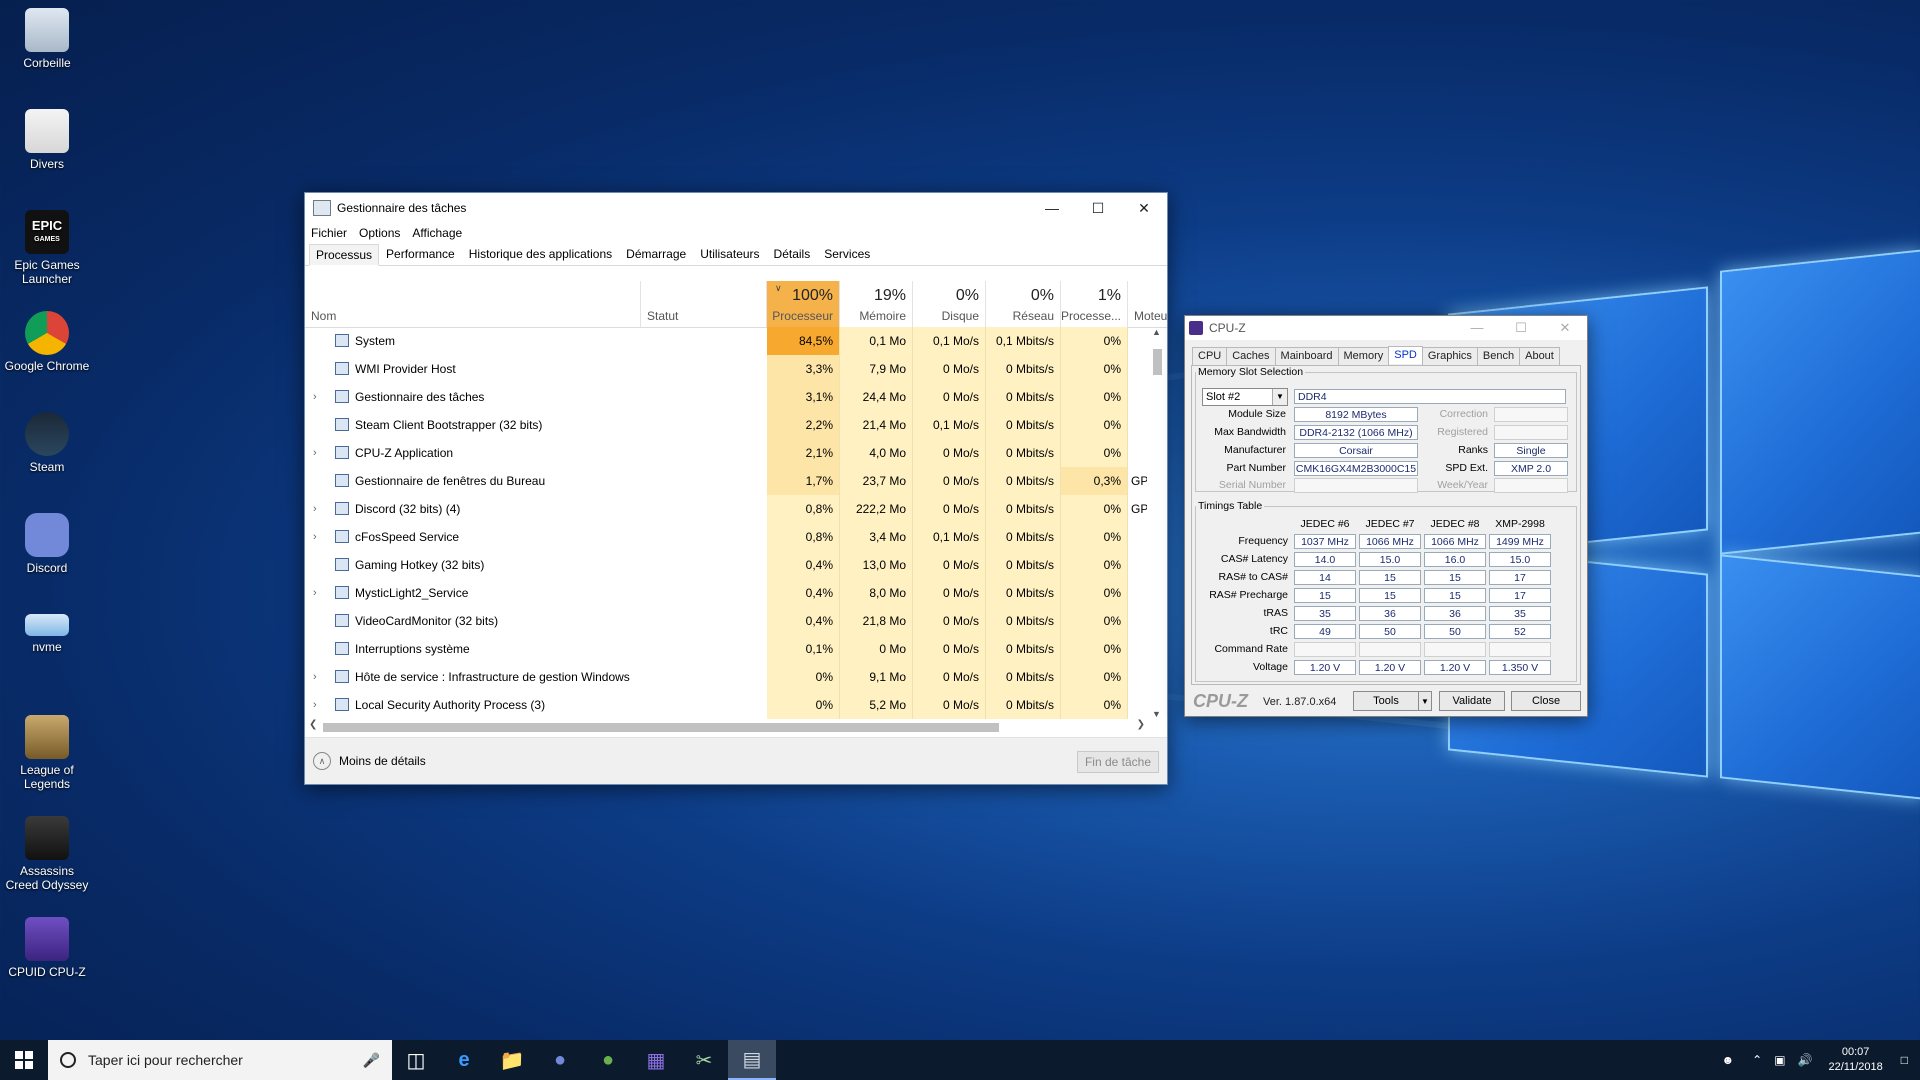 The width and height of the screenshot is (1920, 1080). Describe the element at coordinates (416, 1060) in the screenshot. I see `task-view-icon: ◫` at that location.